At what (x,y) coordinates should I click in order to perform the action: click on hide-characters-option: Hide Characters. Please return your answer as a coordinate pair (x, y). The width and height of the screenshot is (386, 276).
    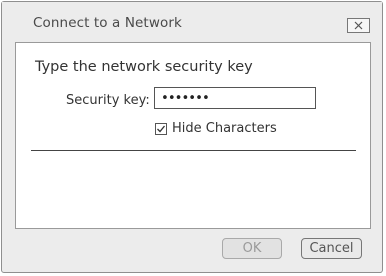
    Looking at the image, I should click on (216, 128).